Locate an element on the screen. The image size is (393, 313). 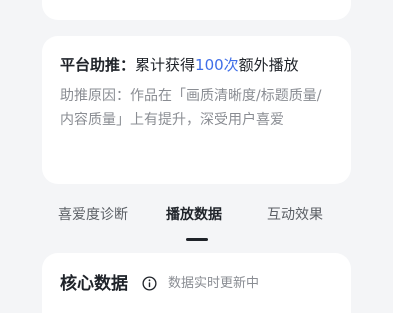
boost-count: 100次 is located at coordinates (217, 65).